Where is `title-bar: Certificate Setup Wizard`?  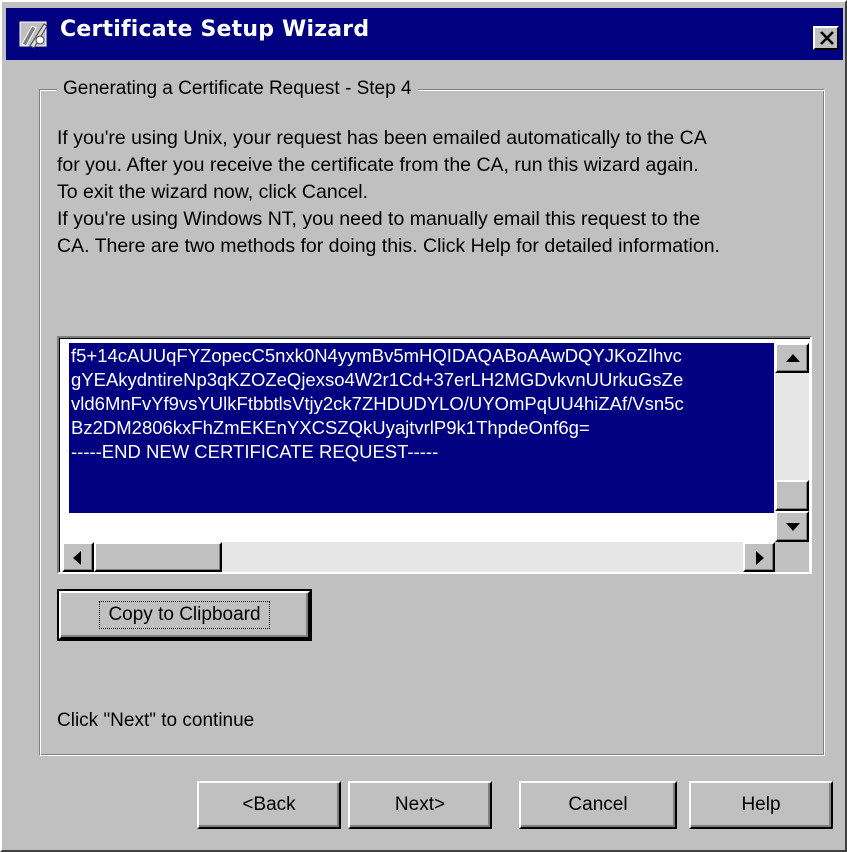
title-bar: Certificate Setup Wizard is located at coordinates (424, 34).